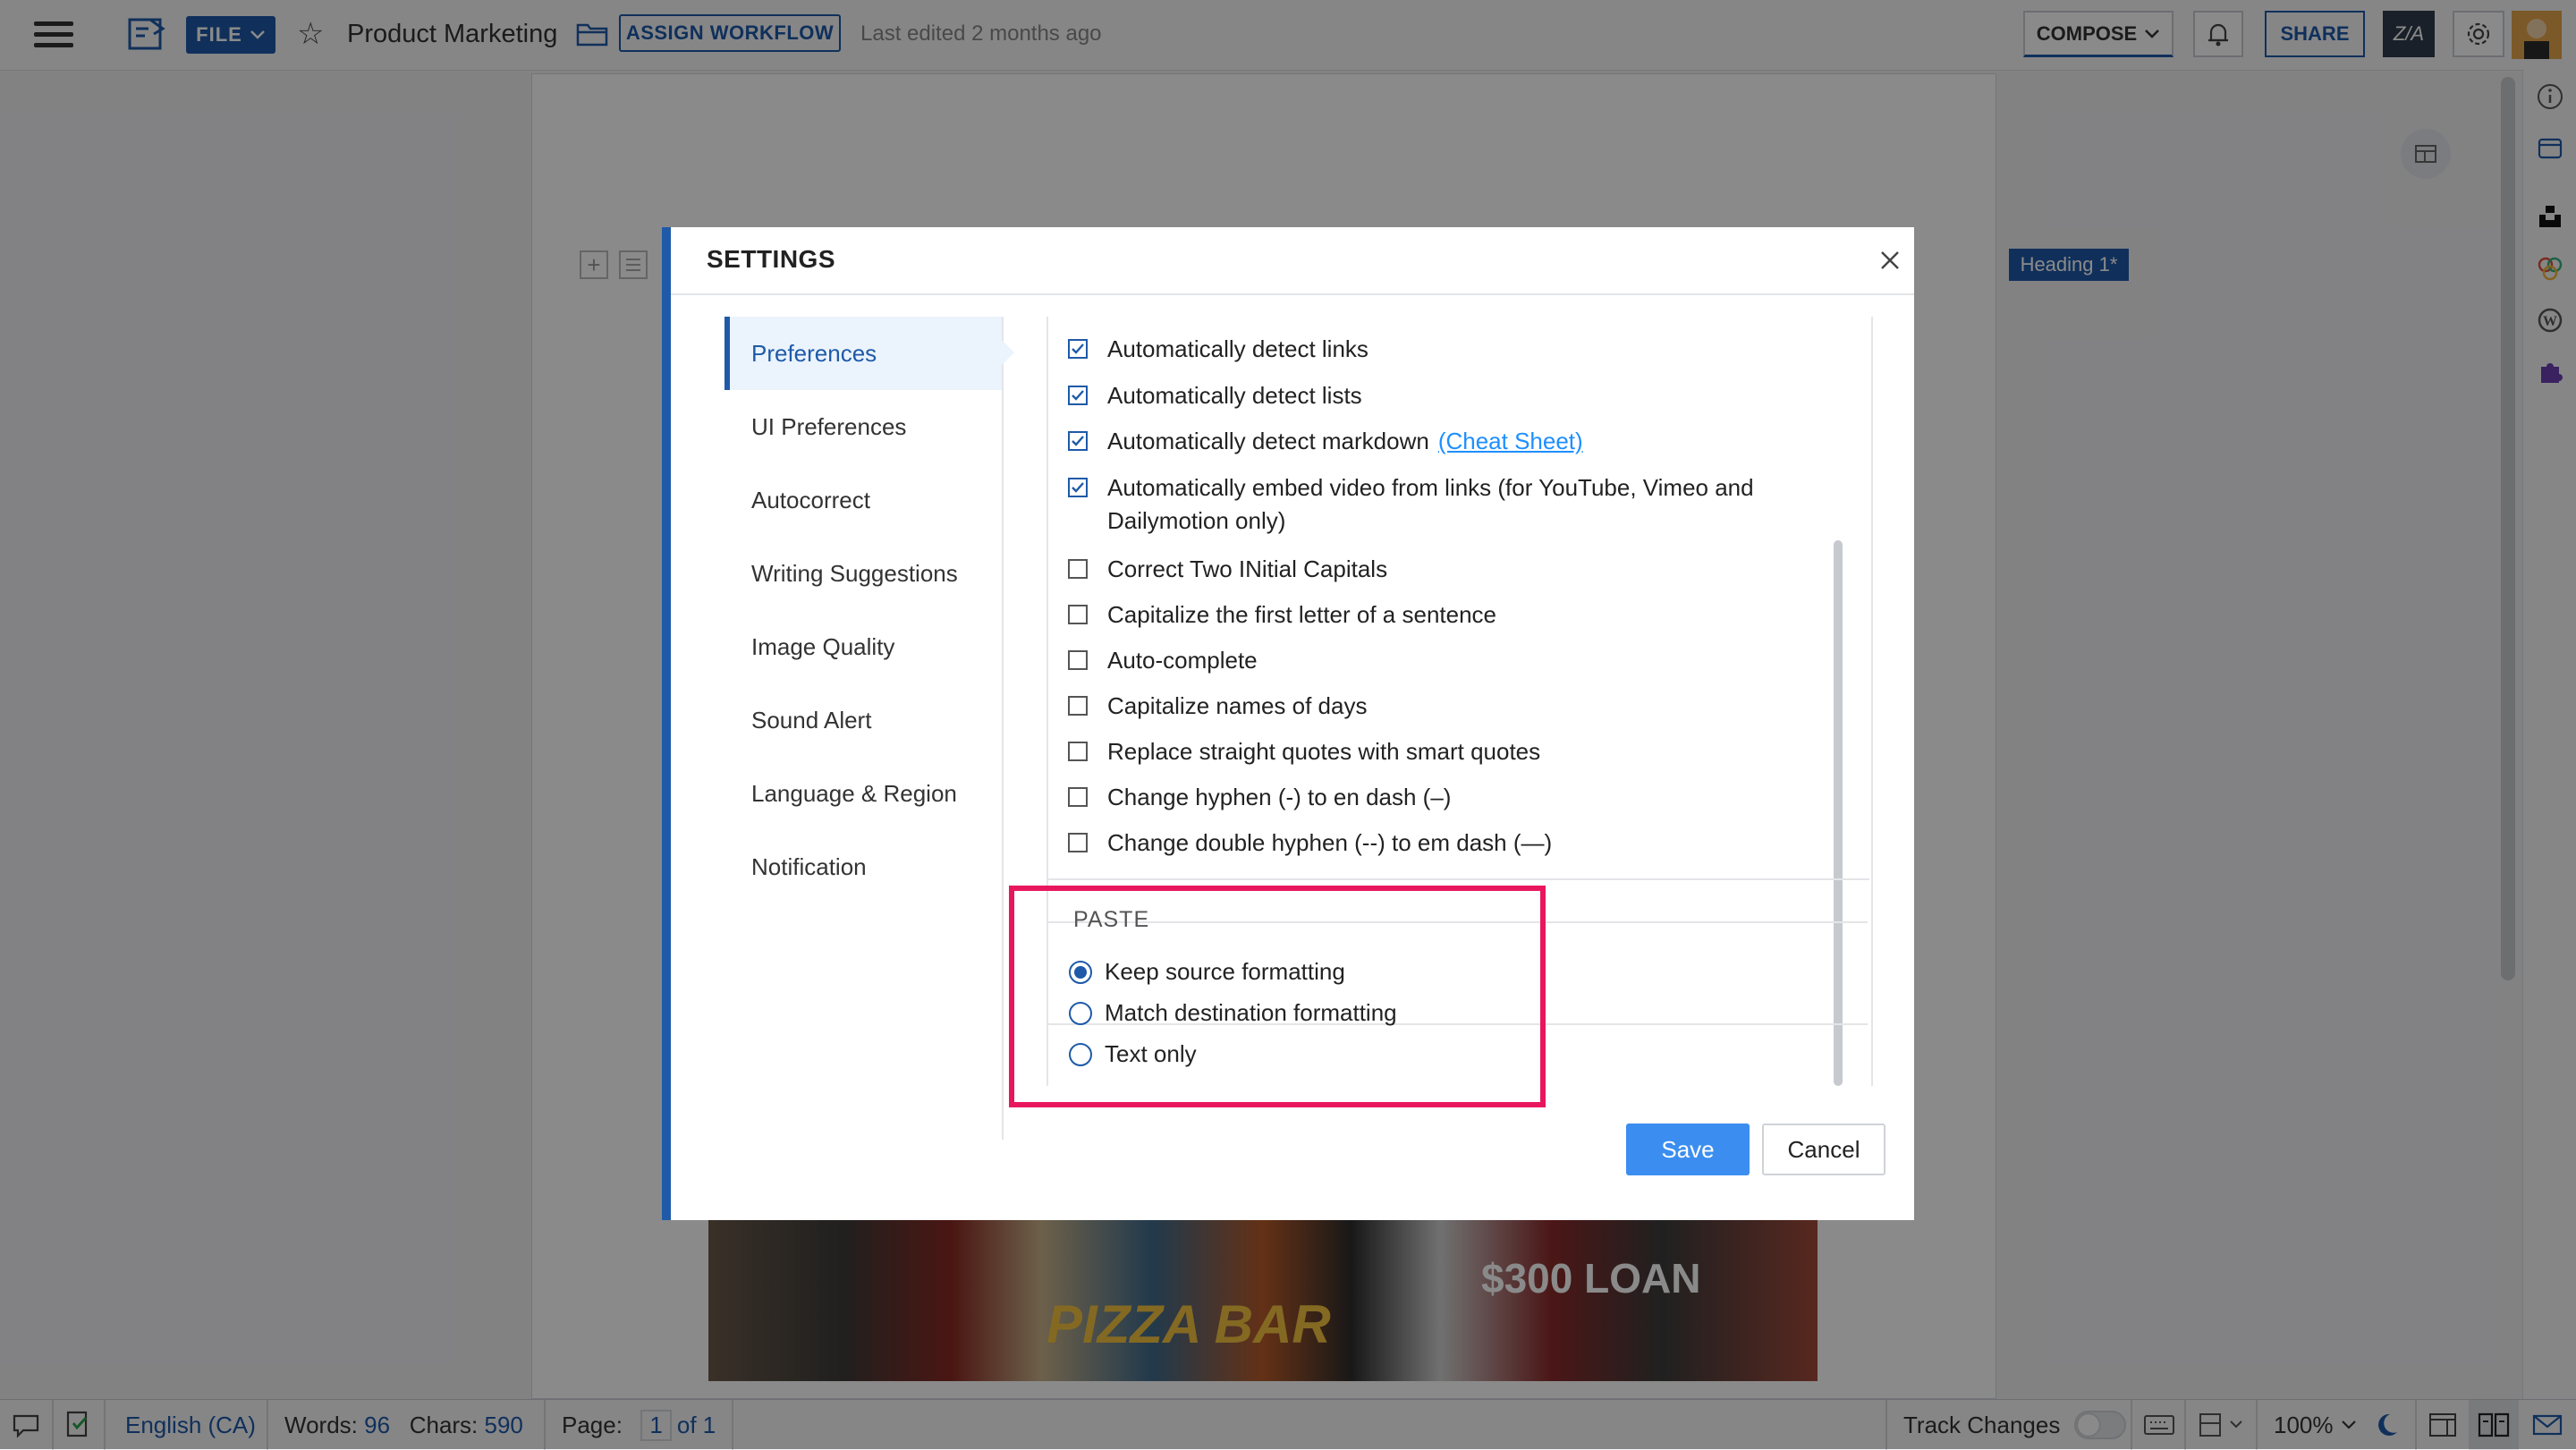 This screenshot has height=1450, width=2576. What do you see at coordinates (1279, 797) in the screenshot?
I see `option-label: Change hyphen (-) to en dash (–)` at bounding box center [1279, 797].